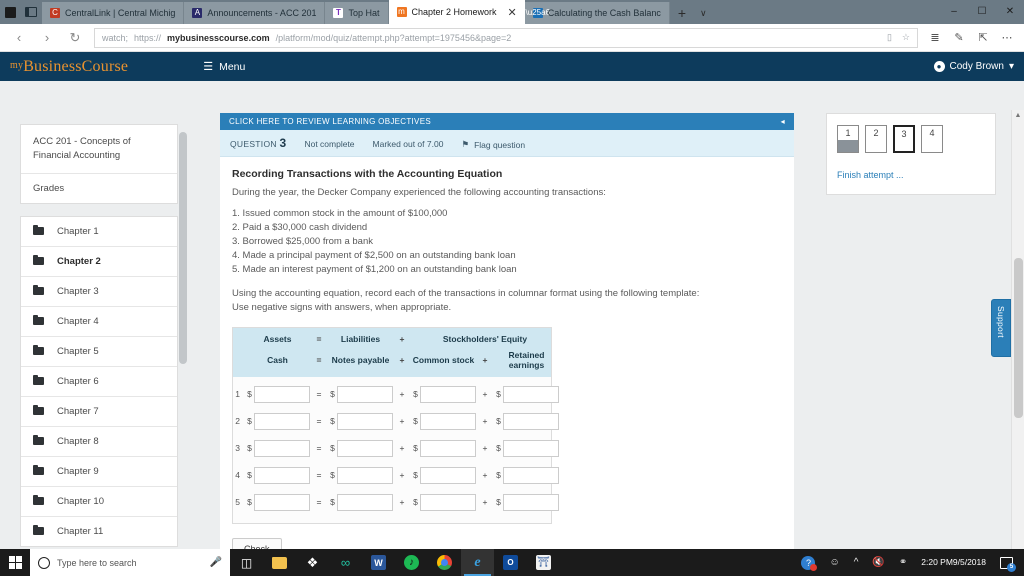 The height and width of the screenshot is (576, 1024). Describe the element at coordinates (357, 13) in the screenshot. I see `browser-tab-tophat: T Top Hat` at that location.